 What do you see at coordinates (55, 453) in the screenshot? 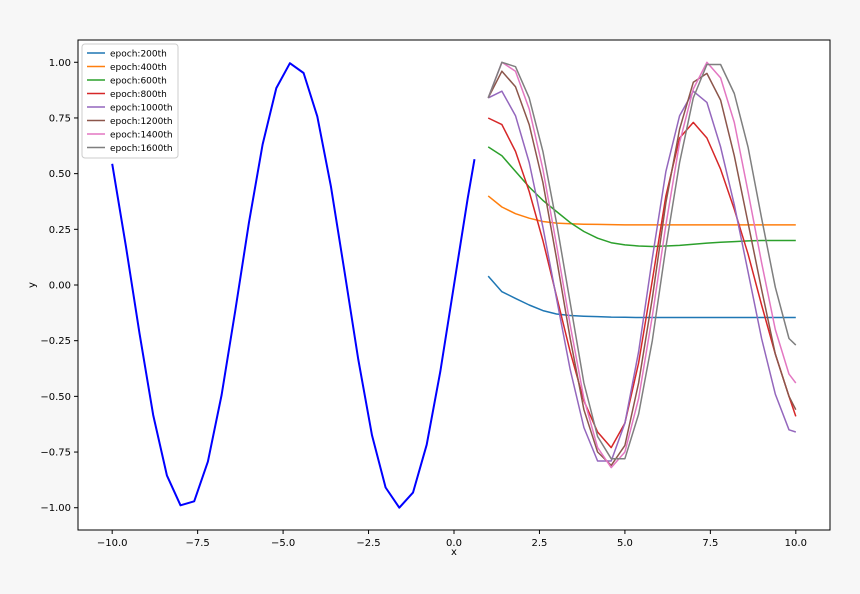
I see `y-tick-label: −0.75` at bounding box center [55, 453].